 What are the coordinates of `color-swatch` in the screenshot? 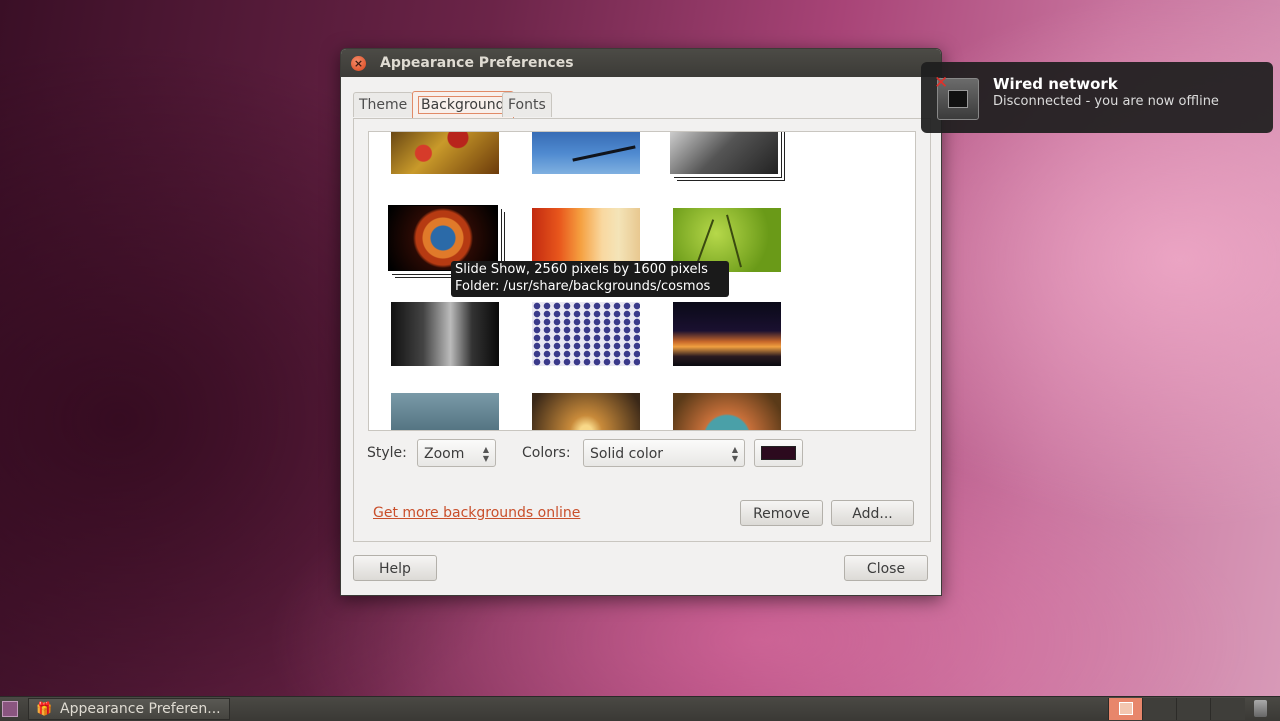 It's located at (778, 453).